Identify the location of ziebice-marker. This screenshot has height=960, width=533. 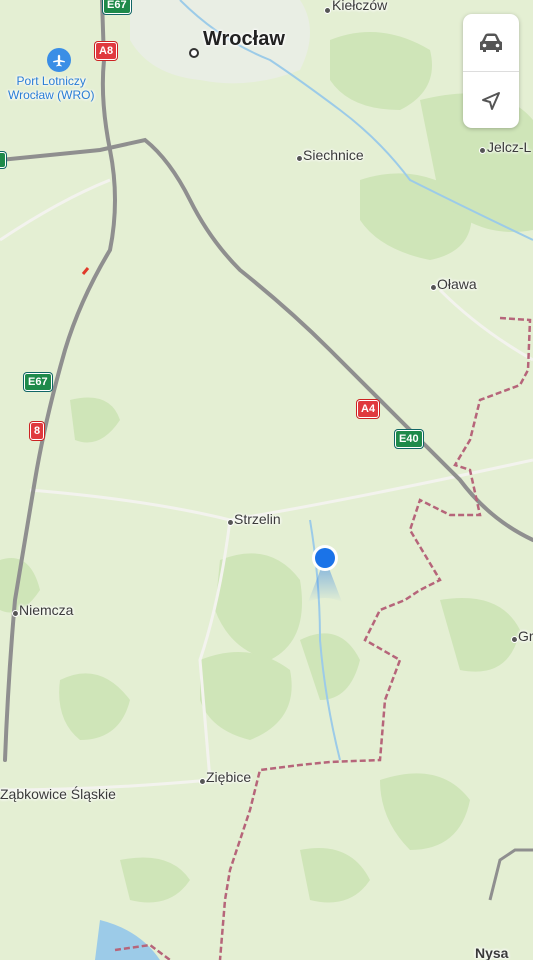
(202, 781).